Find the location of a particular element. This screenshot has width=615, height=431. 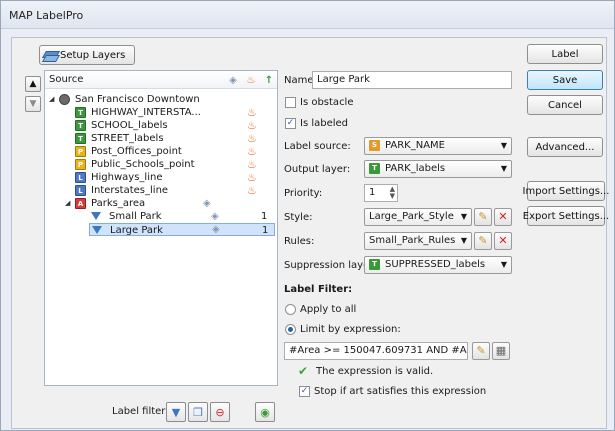

arrow-up-icon: ↑ is located at coordinates (269, 80).